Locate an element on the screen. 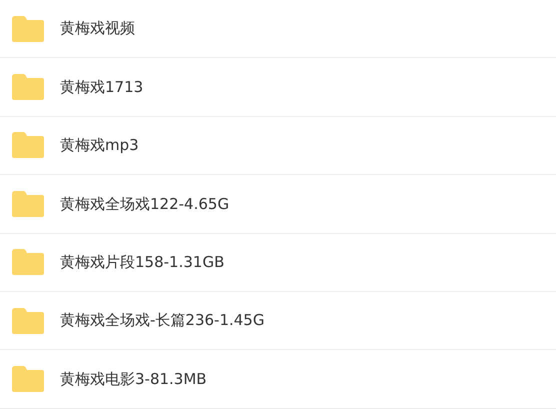  folder-name: 黄梅戏全场戏122-4.65G is located at coordinates (145, 204).